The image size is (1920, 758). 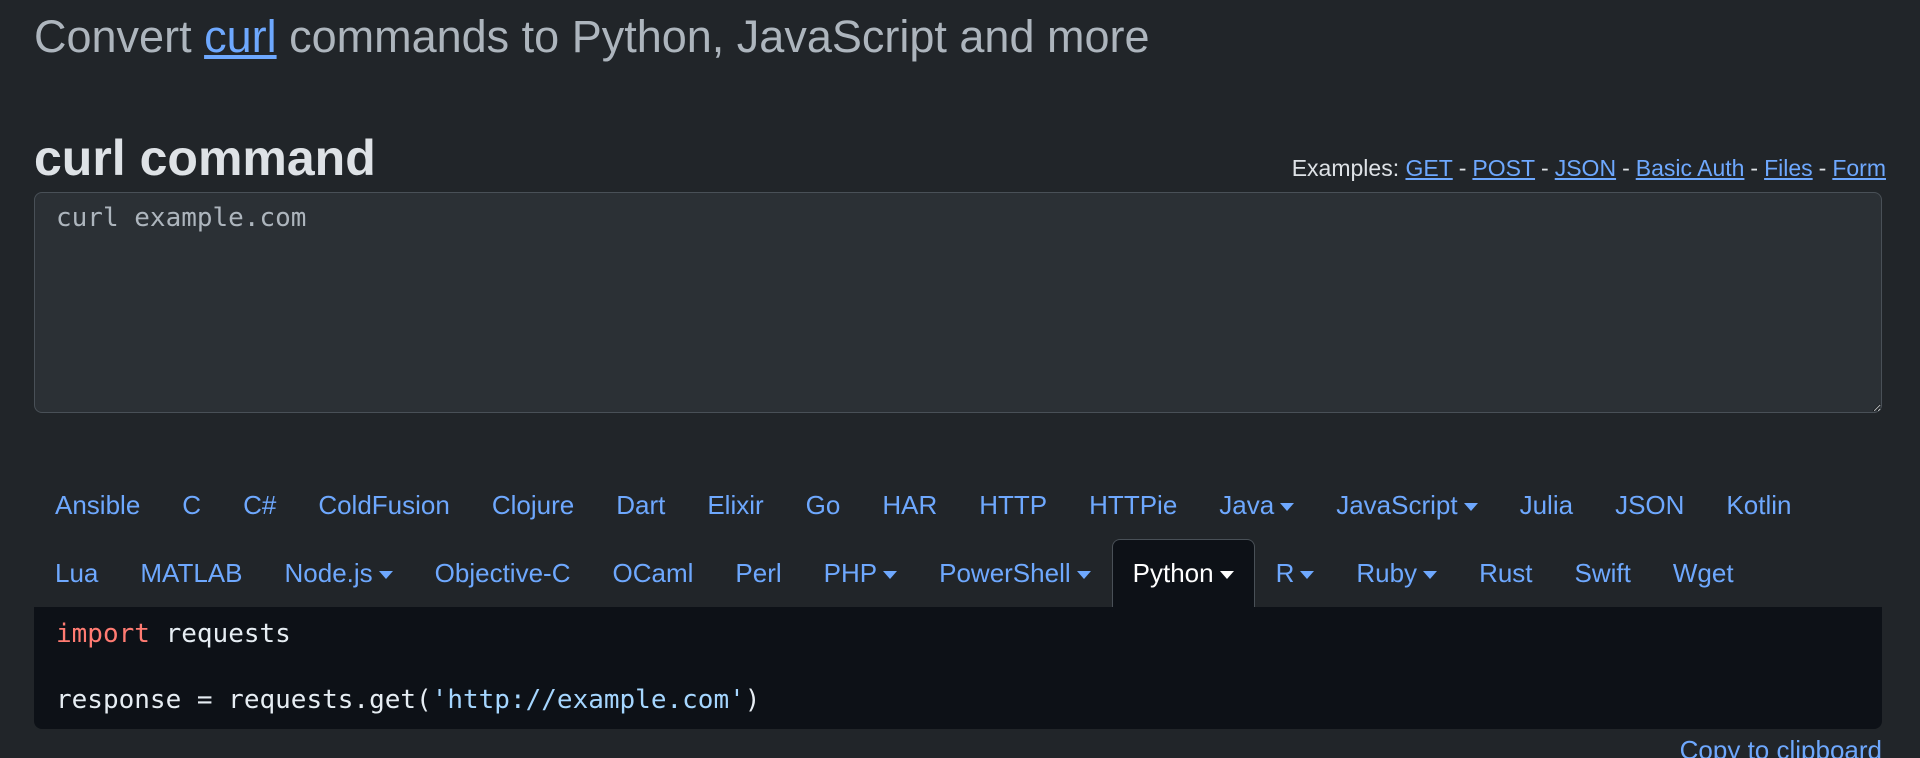 I want to click on tab-label: Clojure, so click(x=533, y=505).